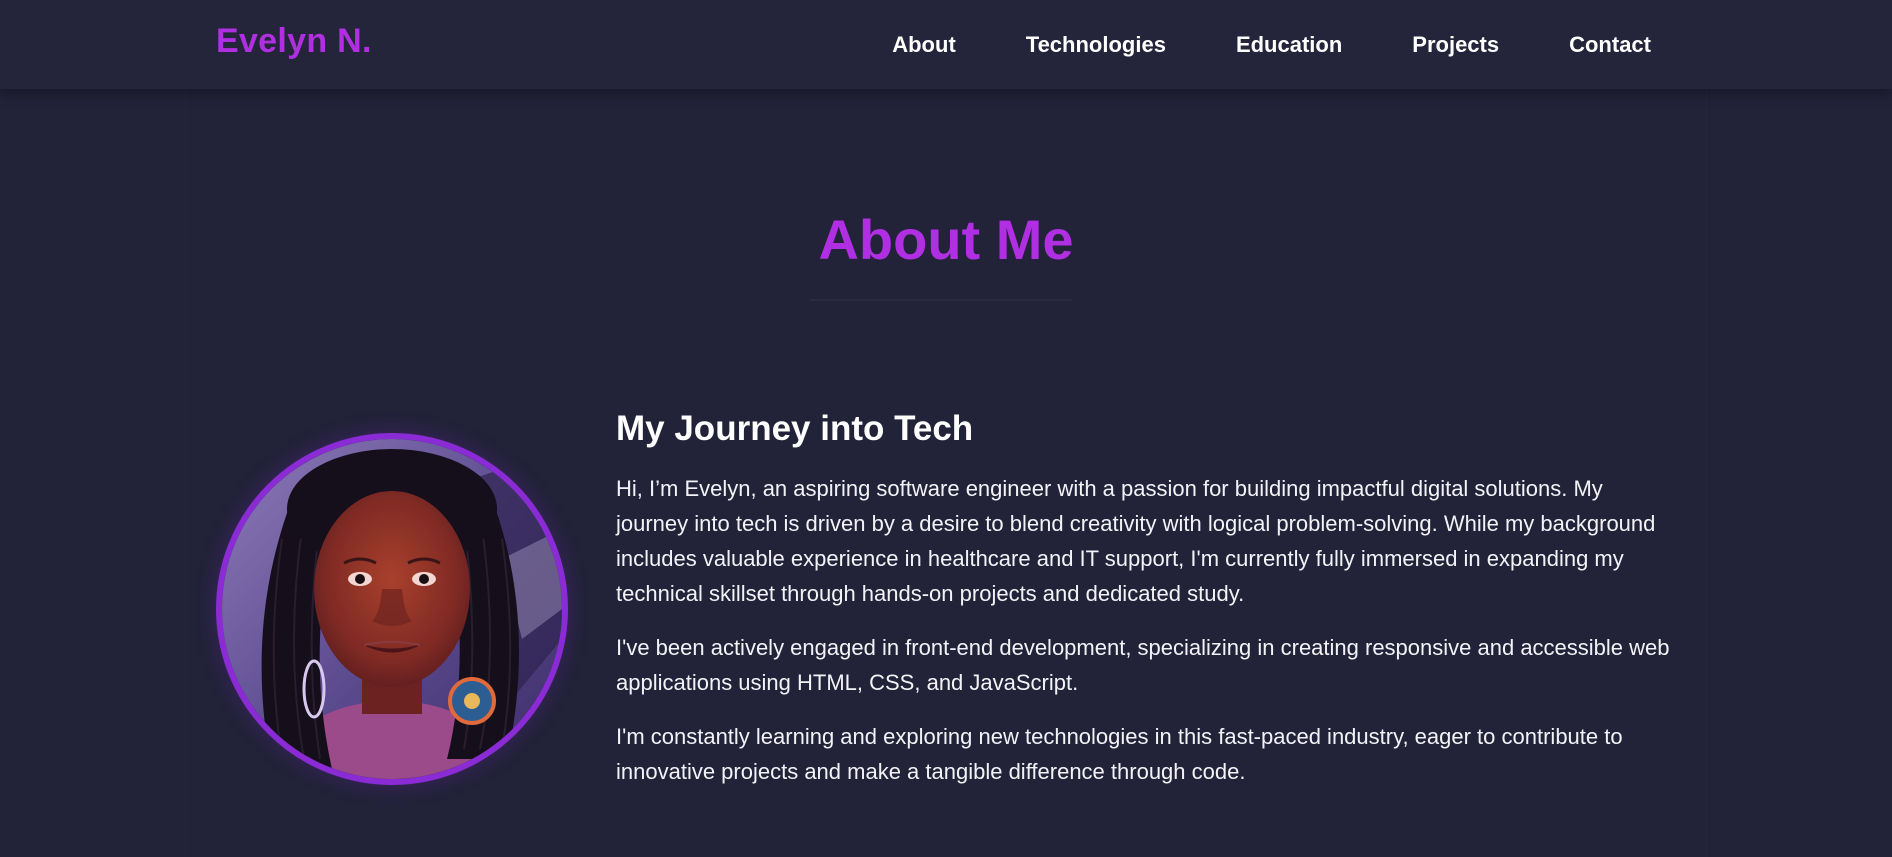 This screenshot has width=1892, height=857. I want to click on nav-link-projects: Projects, so click(1455, 44).